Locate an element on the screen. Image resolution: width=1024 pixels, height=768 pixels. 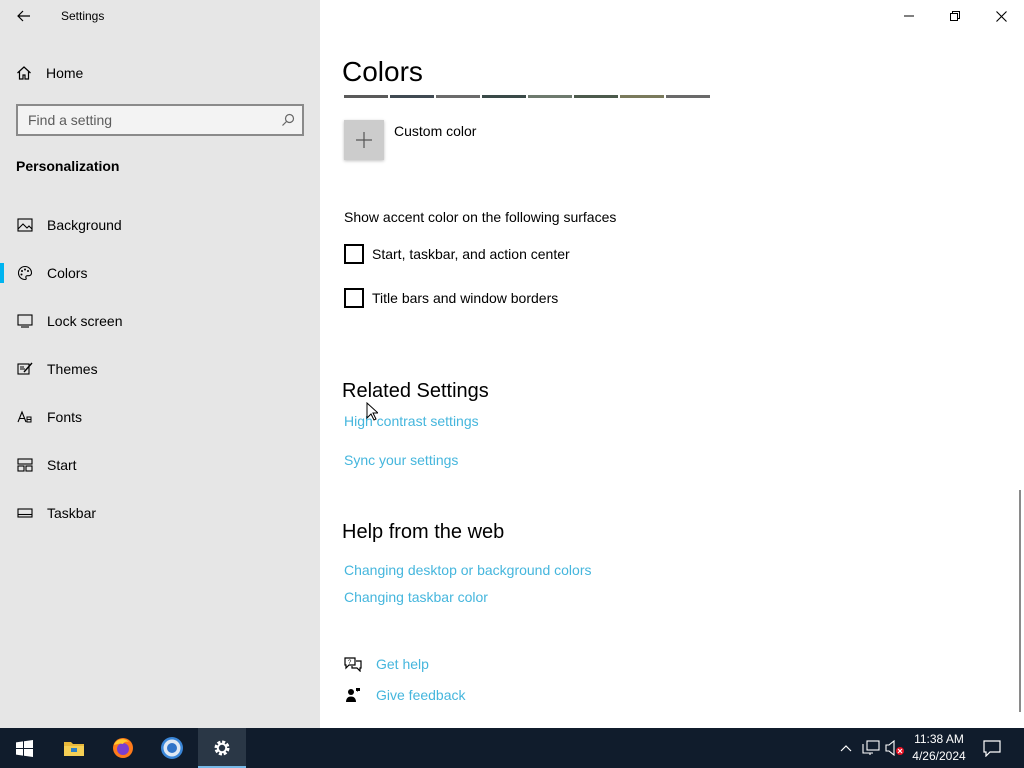
home-icon is located at coordinates (24, 73).